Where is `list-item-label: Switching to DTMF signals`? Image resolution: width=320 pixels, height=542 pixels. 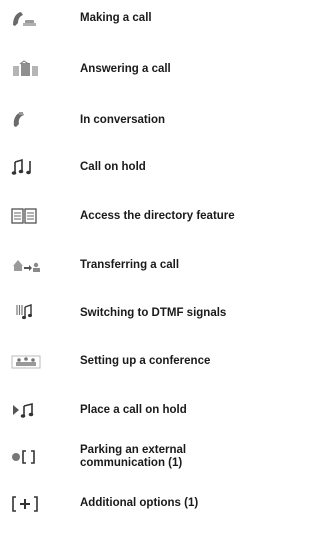
list-item-label: Switching to DTMF signals is located at coordinates (153, 313).